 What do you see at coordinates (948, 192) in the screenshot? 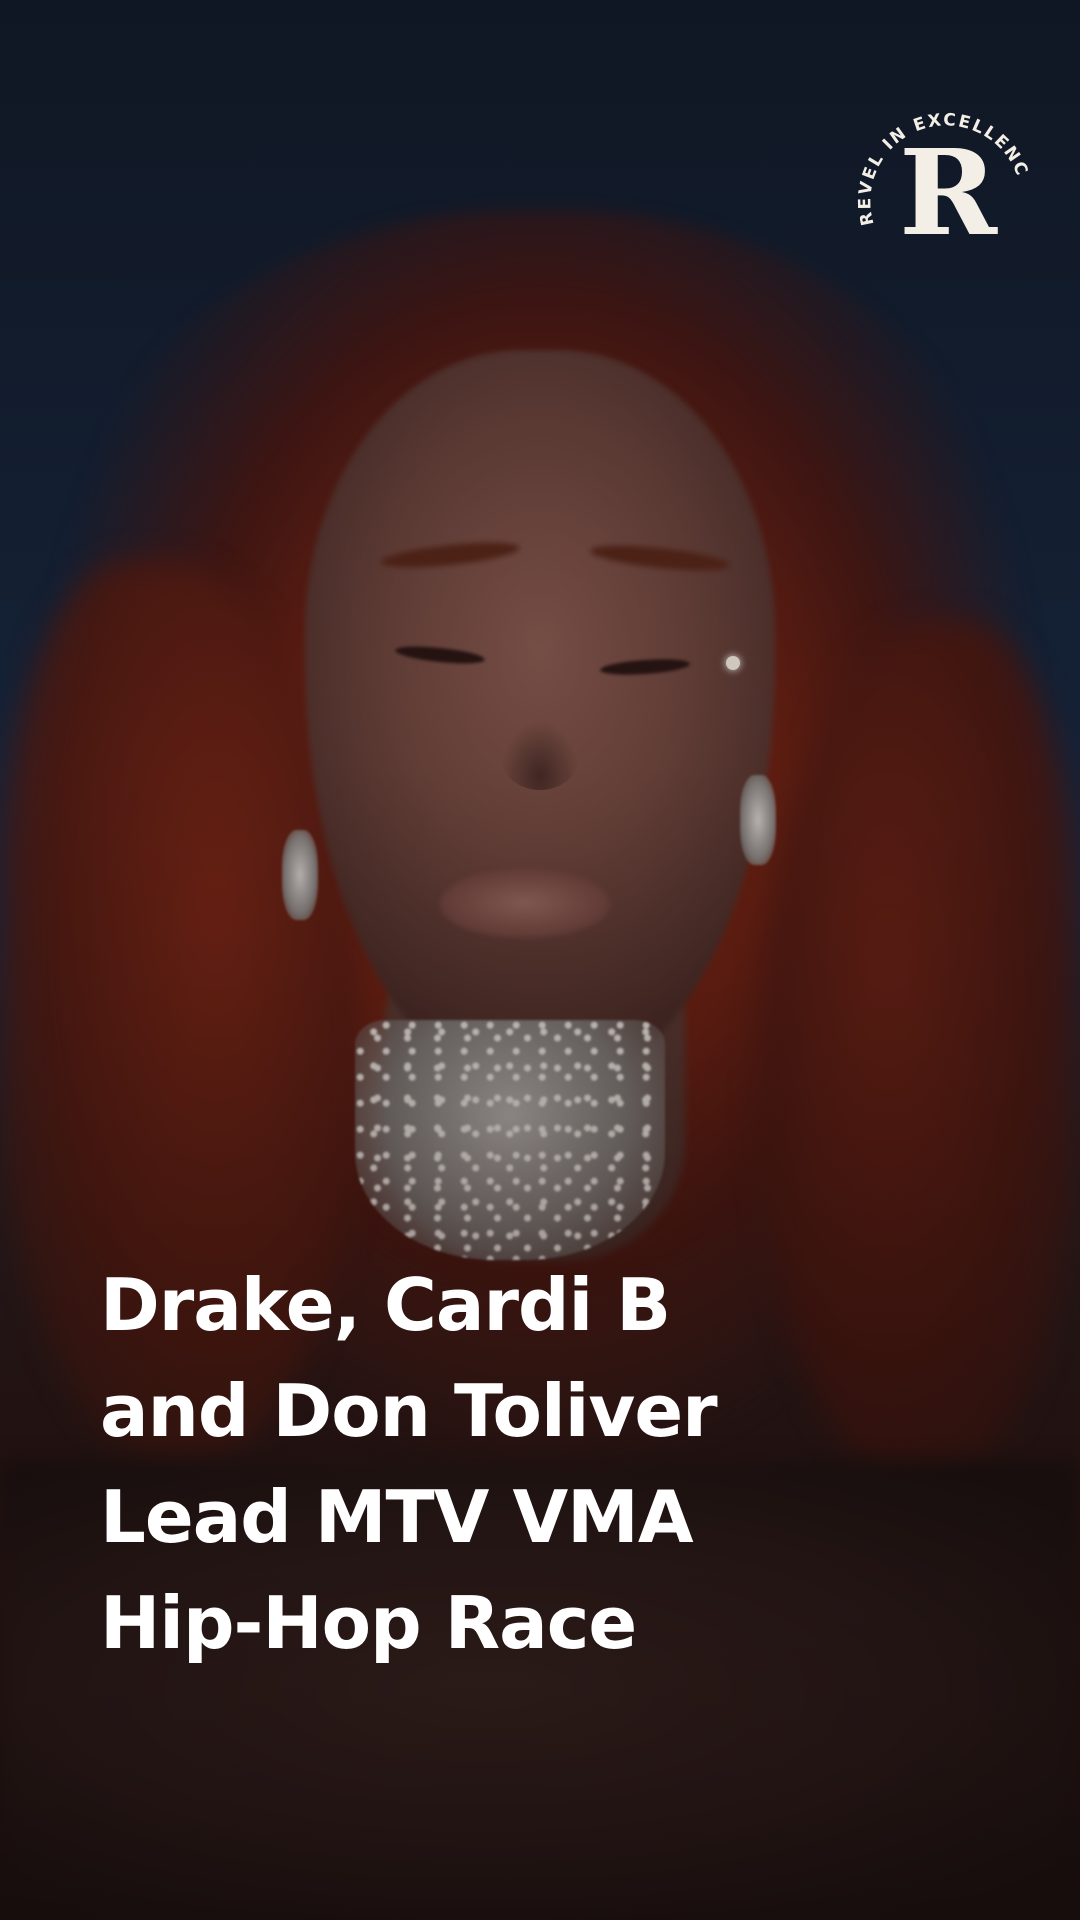
I see `logo-monogram: R` at bounding box center [948, 192].